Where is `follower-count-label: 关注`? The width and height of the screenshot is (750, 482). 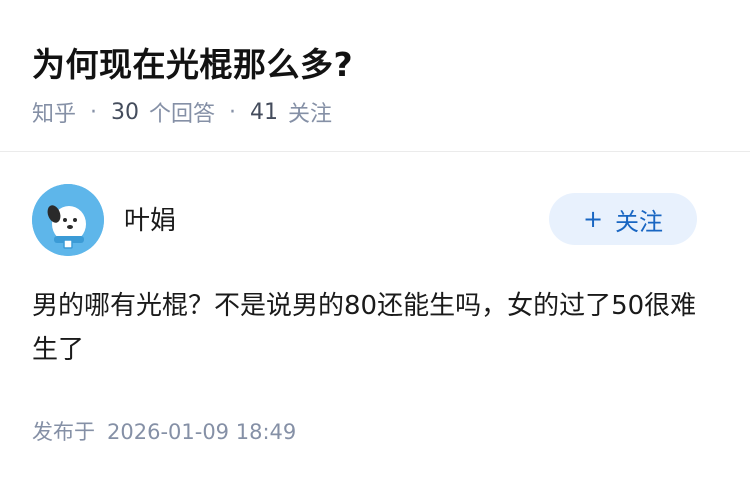 follower-count-label: 关注 is located at coordinates (310, 112).